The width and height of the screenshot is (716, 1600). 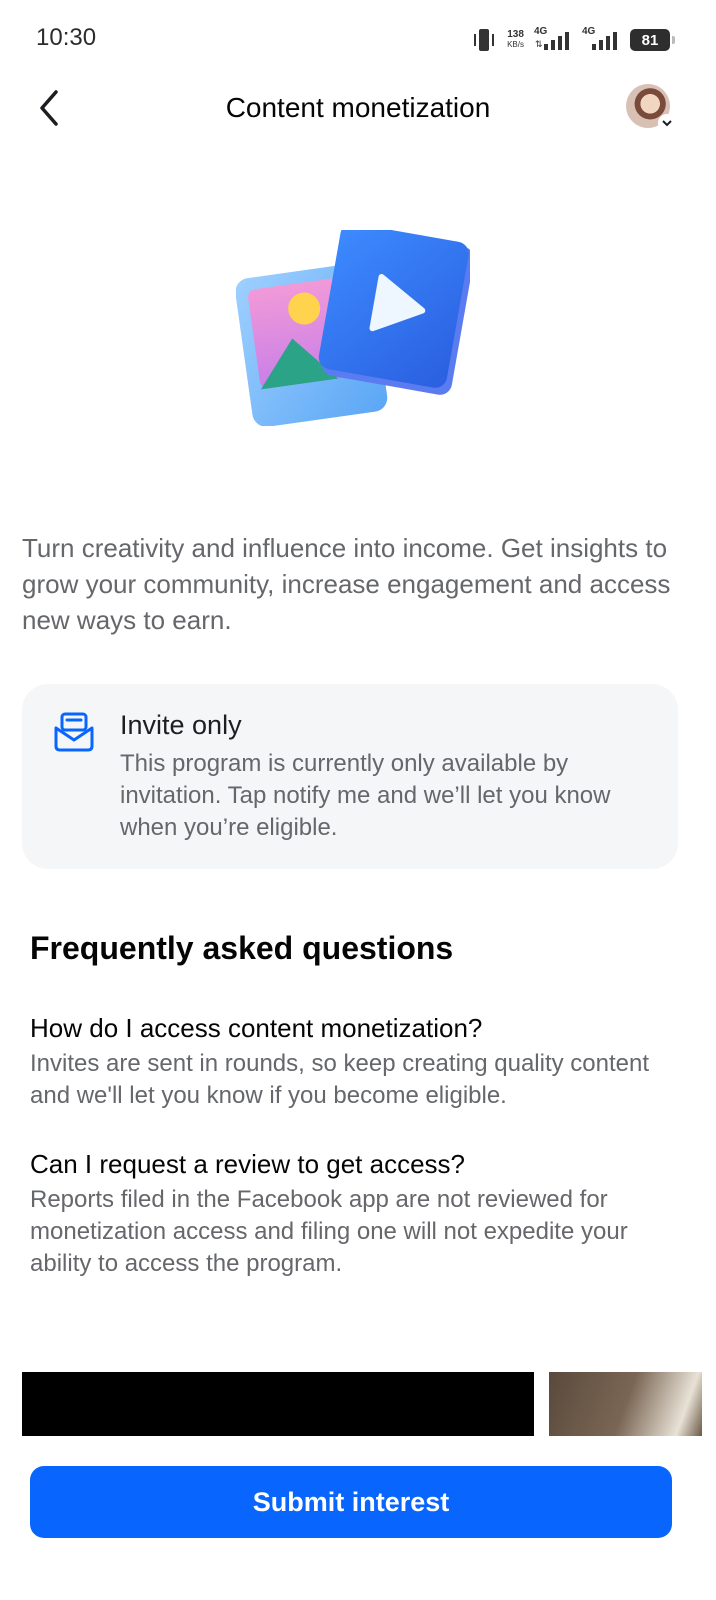 I want to click on battery-icon: 81, so click(x=652, y=40).